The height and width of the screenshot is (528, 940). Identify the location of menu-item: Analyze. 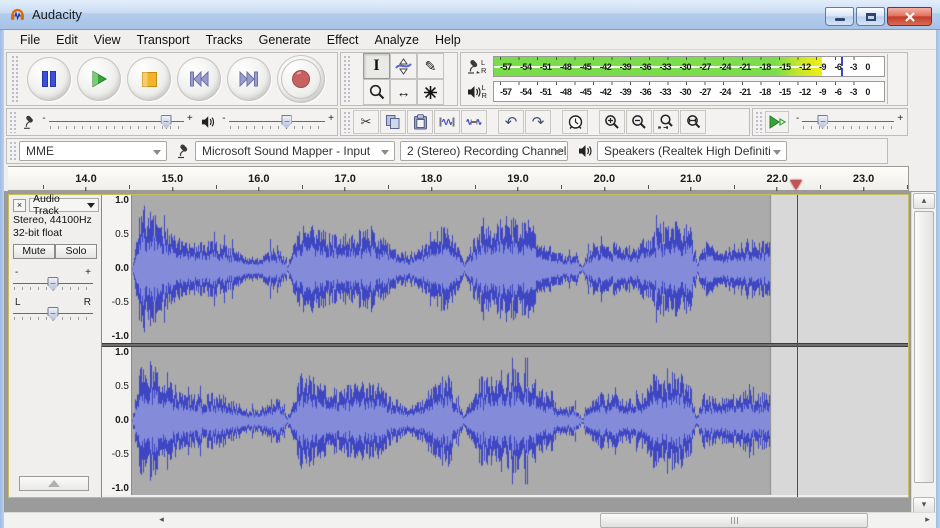
(397, 40).